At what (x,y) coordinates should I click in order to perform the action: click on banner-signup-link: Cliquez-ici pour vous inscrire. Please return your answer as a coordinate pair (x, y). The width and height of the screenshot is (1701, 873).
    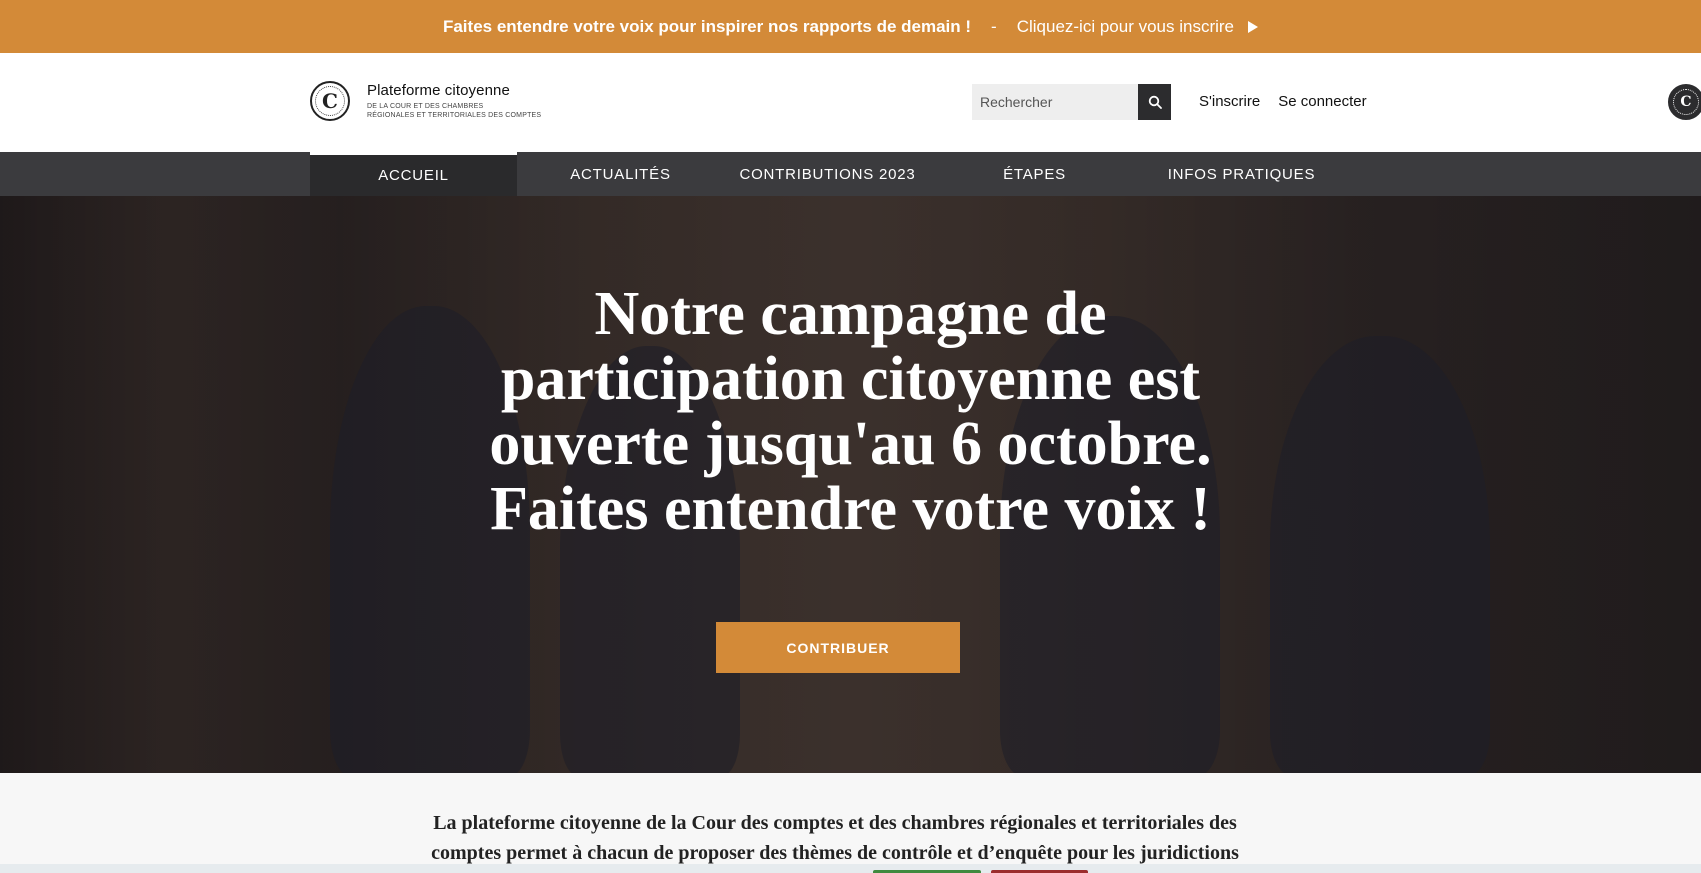
    Looking at the image, I should click on (1137, 26).